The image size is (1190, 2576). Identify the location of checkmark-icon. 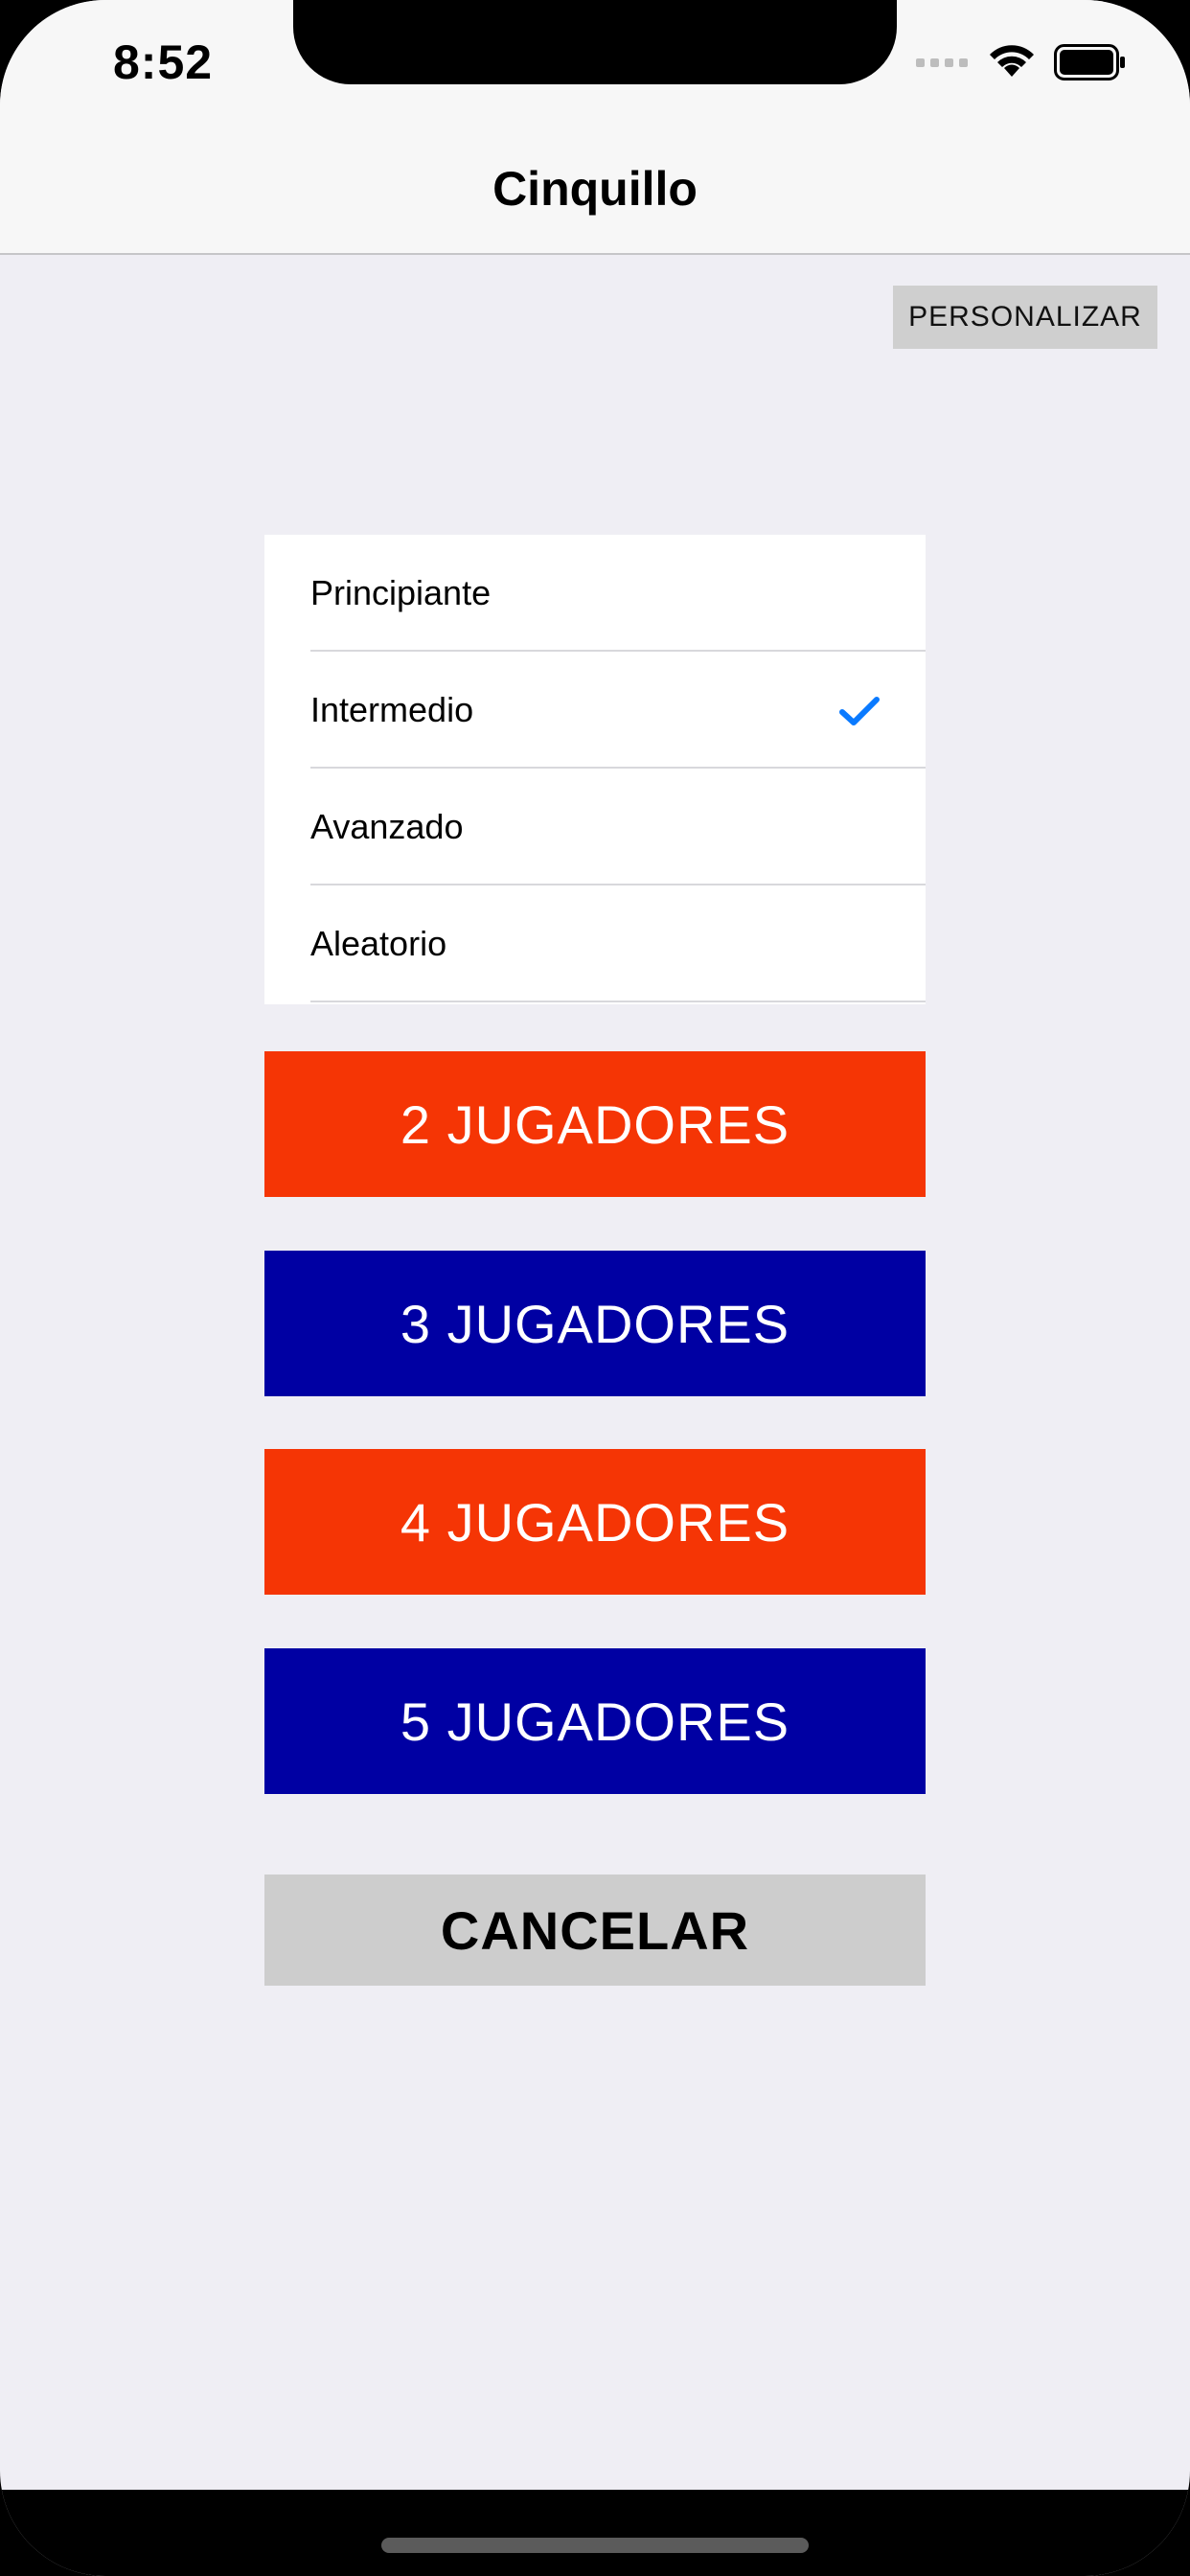
(859, 711).